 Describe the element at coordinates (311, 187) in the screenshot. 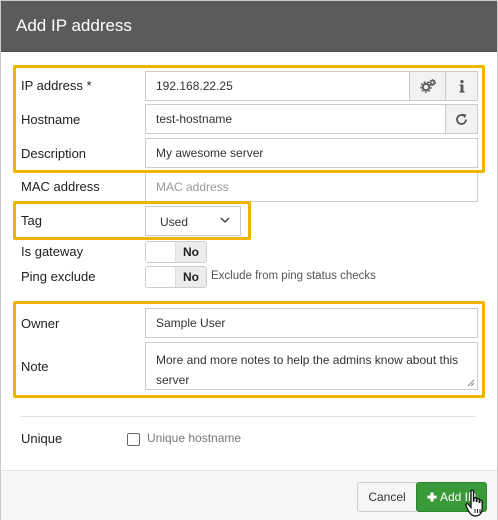

I see `mac-address-input: MAC address` at that location.